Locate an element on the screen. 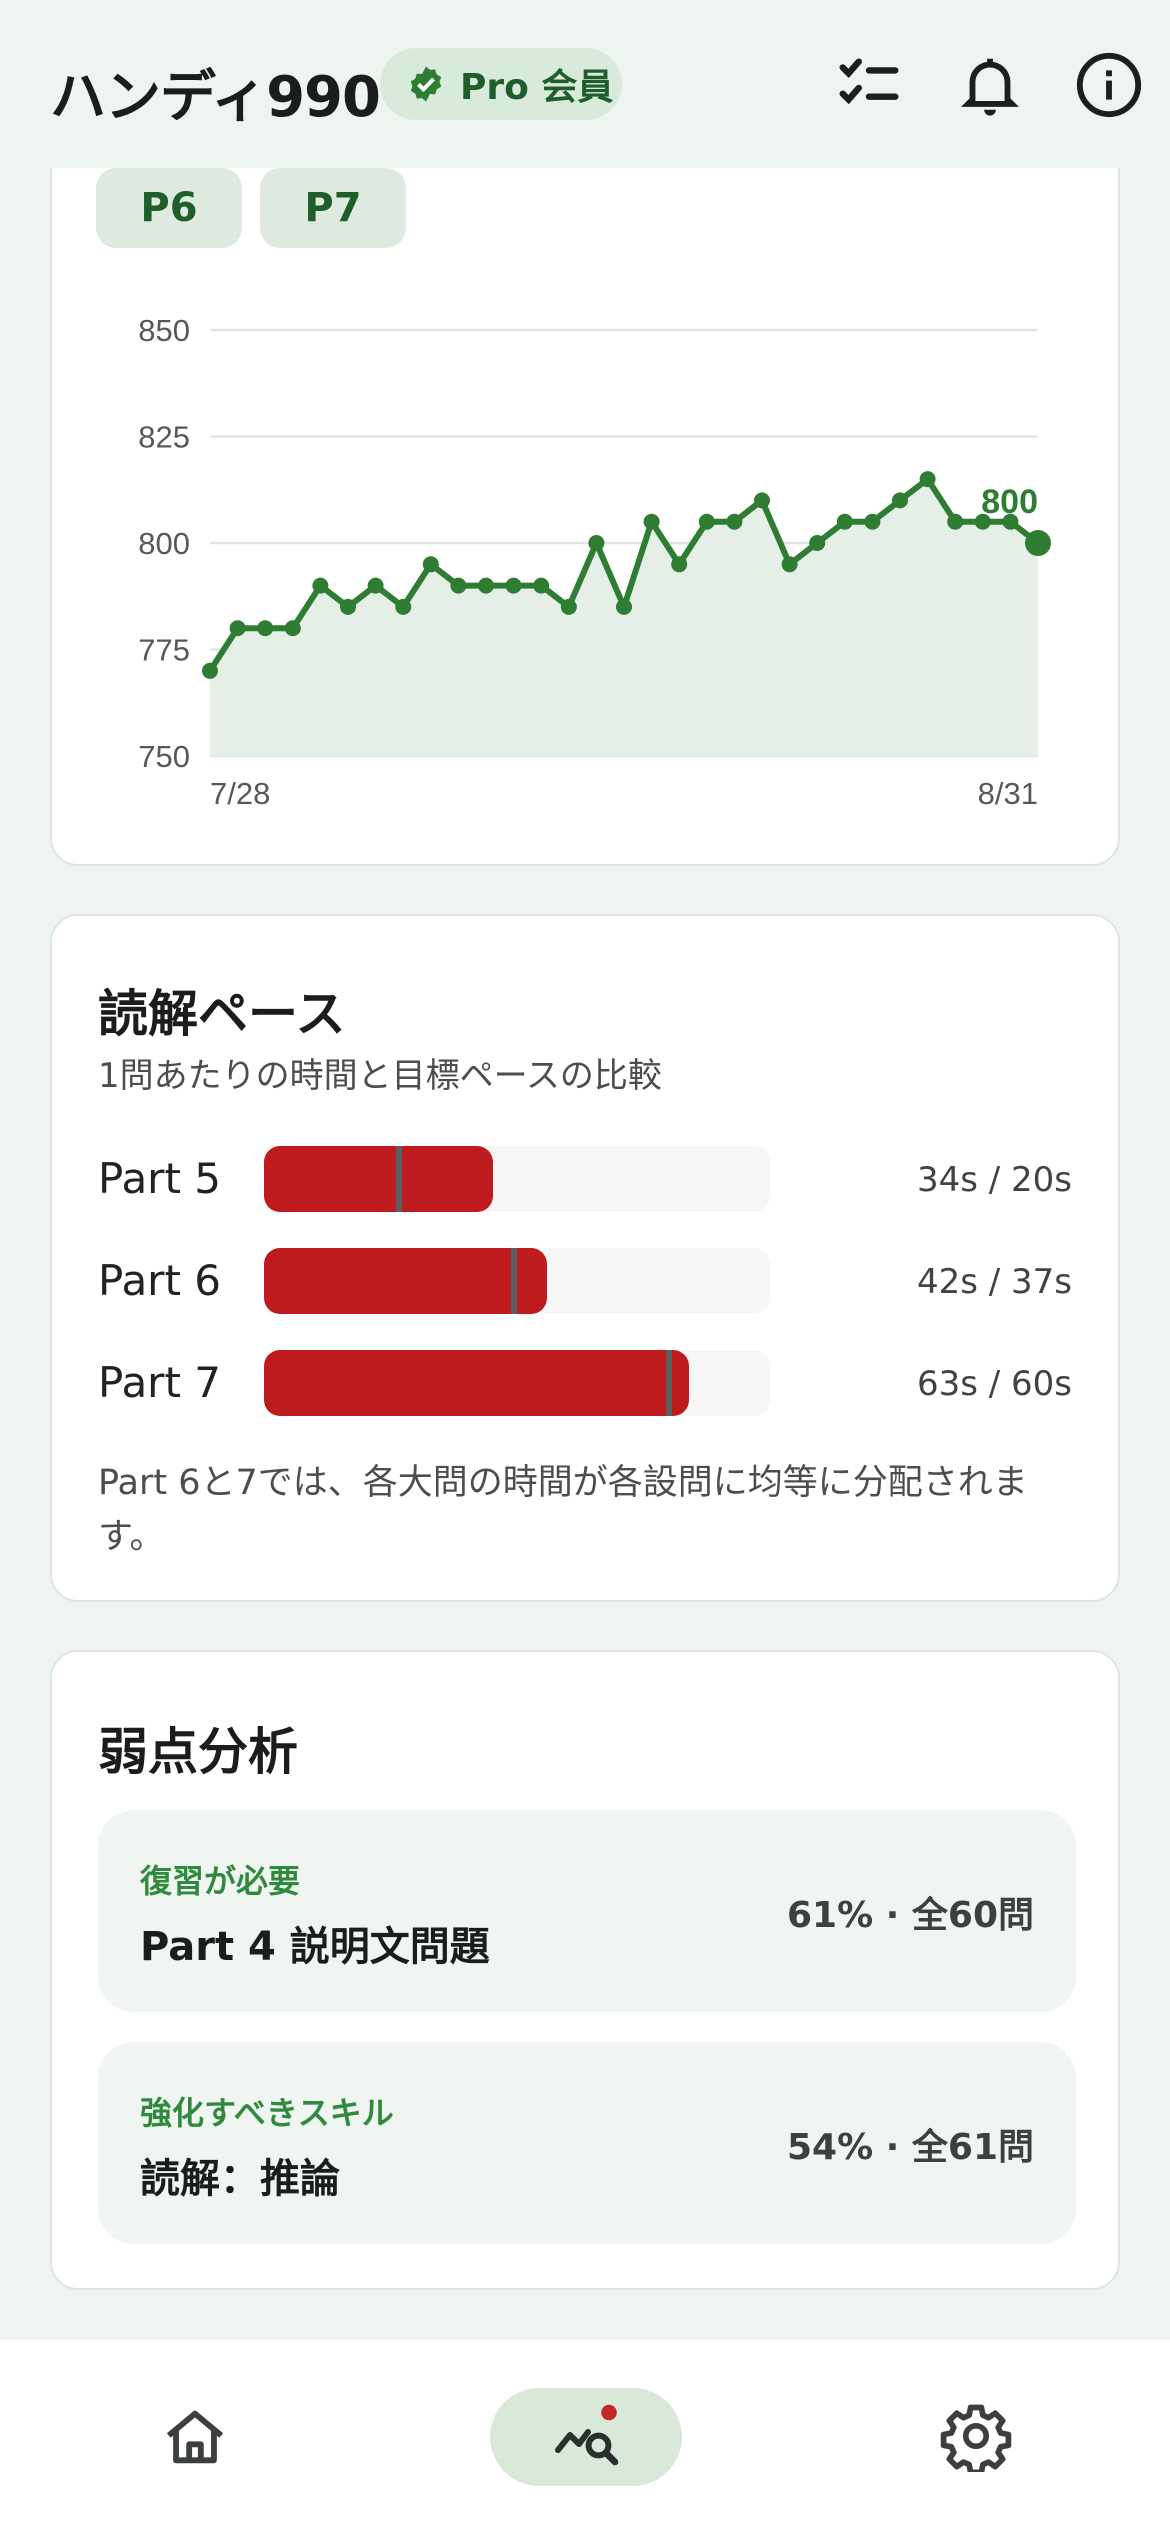 Image resolution: width=1170 pixels, height=2532 pixels. pace-row-label: Part 7 is located at coordinates (159, 1382).